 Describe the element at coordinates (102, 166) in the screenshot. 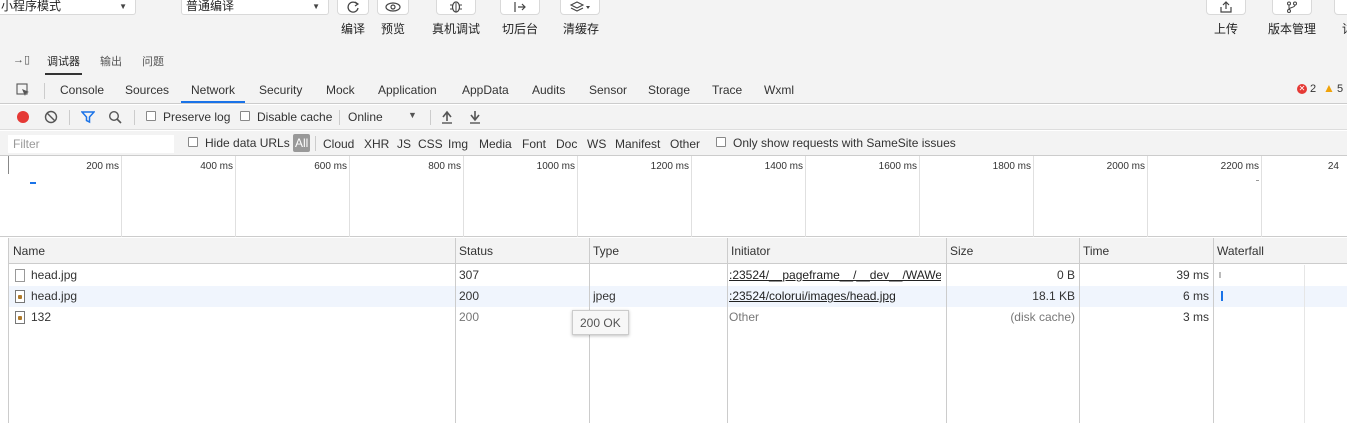

I see `timeline-tick: 200 ms` at that location.